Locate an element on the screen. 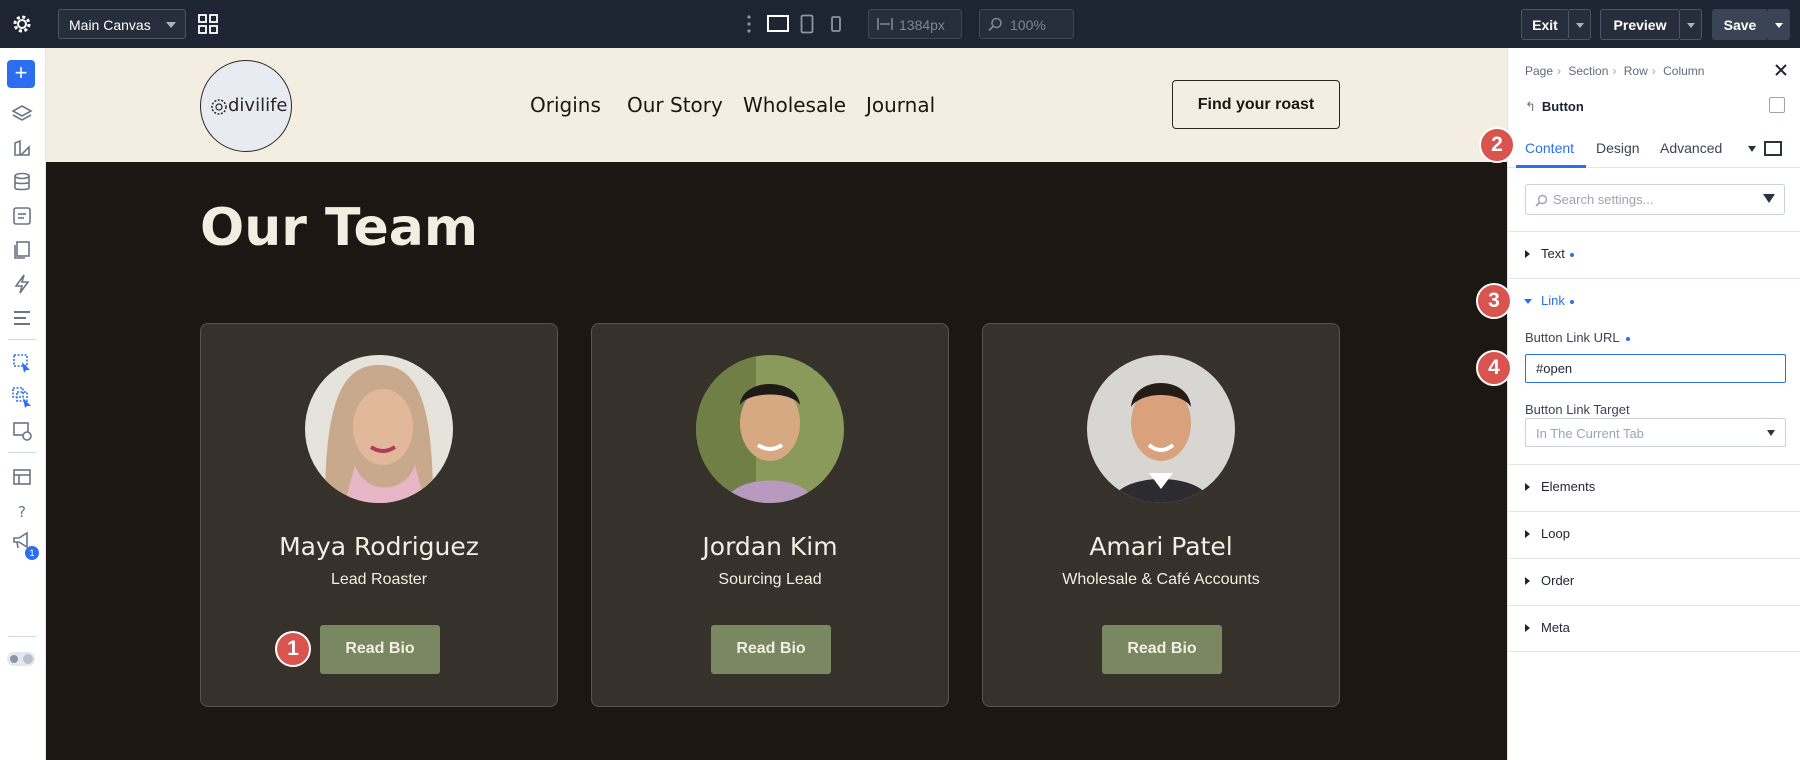  back-arrow-icon: ↰ is located at coordinates (1530, 106).